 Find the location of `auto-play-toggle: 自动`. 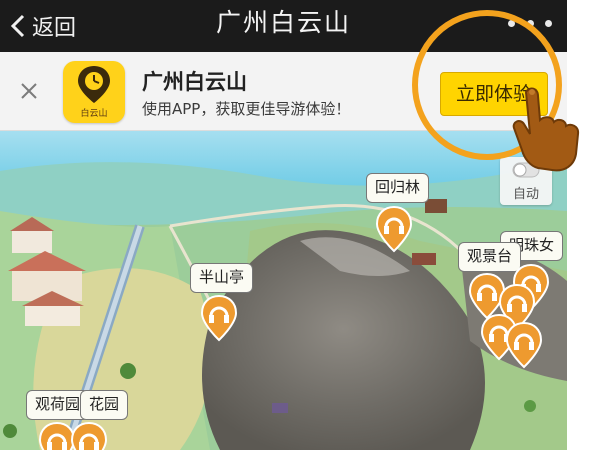

auto-play-toggle: 自动 is located at coordinates (526, 181).